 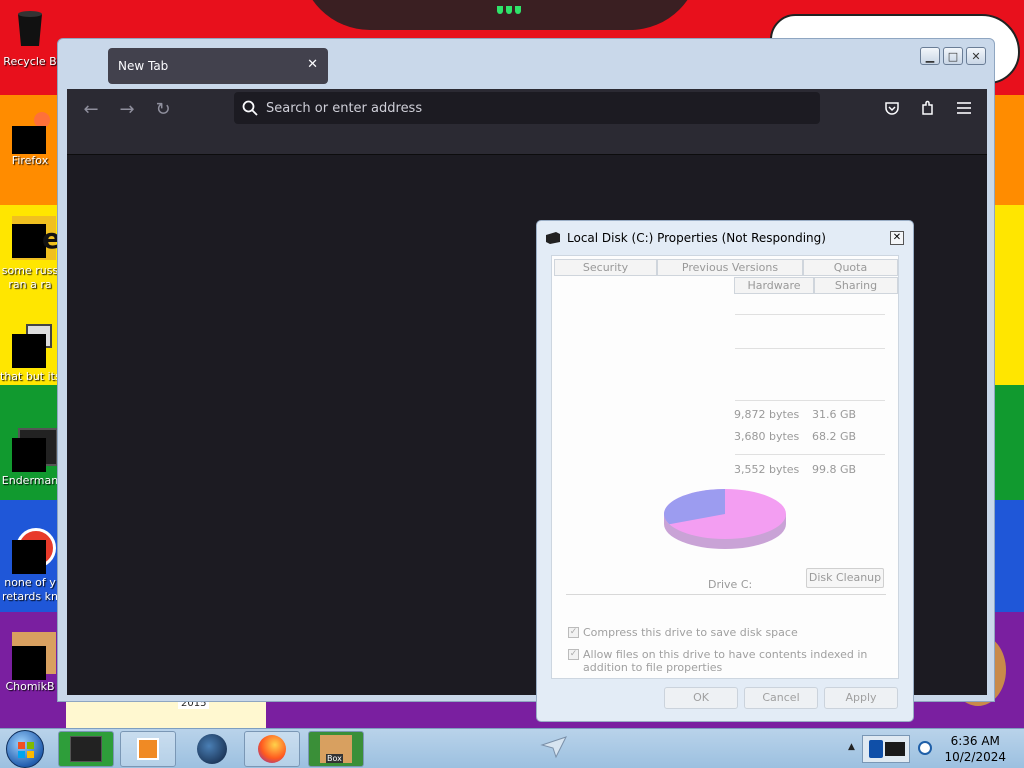 I want to click on tab-previous-versions: Previous Versions, so click(x=730, y=267).